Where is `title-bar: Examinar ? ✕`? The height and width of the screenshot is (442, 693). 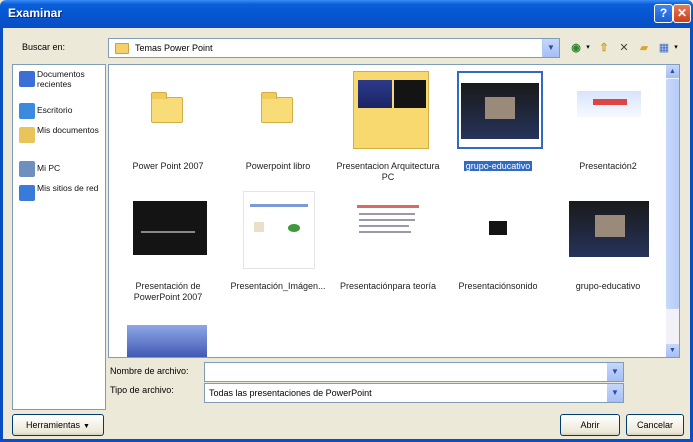
title-bar: Examinar ? ✕ is located at coordinates (346, 14).